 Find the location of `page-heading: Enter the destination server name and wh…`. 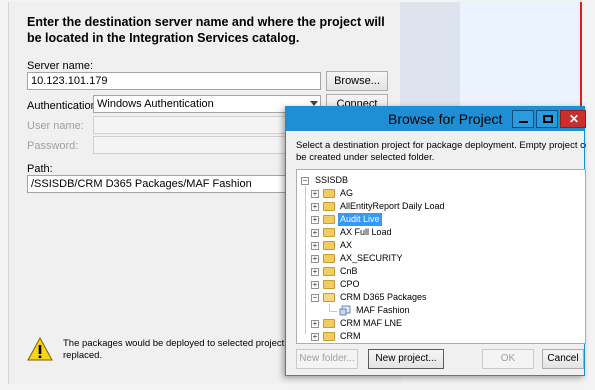

page-heading: Enter the destination server name and wh… is located at coordinates (206, 30).